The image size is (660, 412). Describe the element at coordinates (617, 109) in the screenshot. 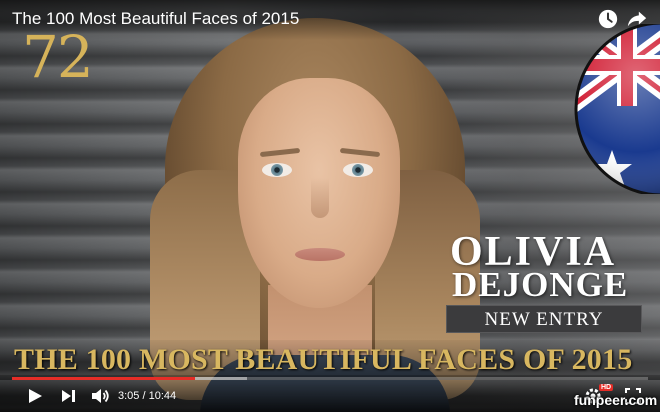

I see `australia-flag-icon` at that location.